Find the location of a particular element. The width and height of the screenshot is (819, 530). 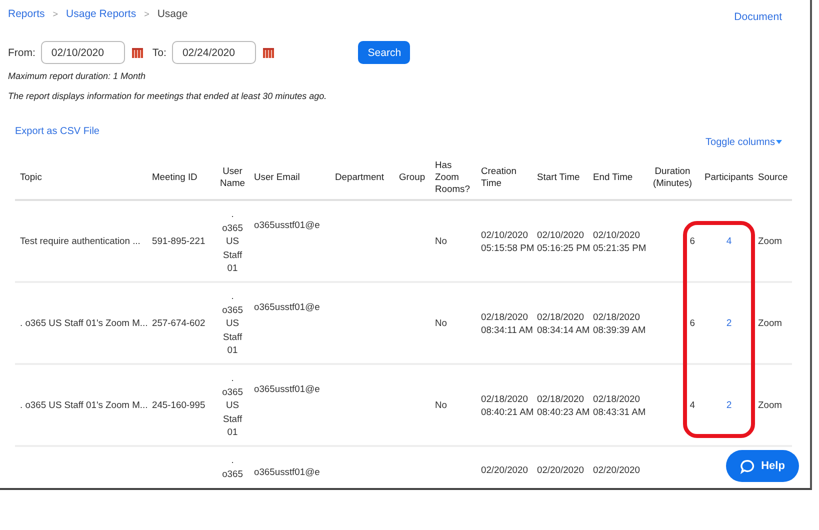

column-header: User Email is located at coordinates (277, 176).